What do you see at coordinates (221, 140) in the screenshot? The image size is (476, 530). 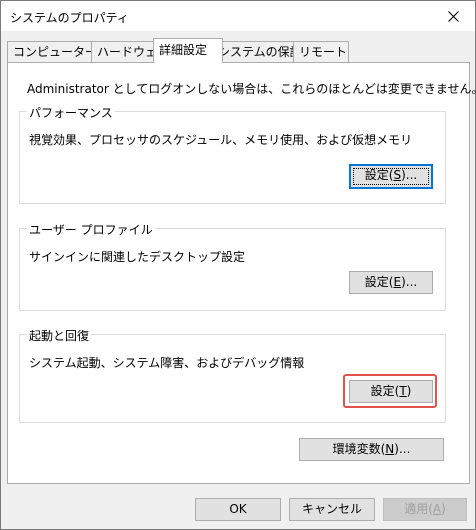 I see `performance-description: 視覚効果、プロセッサのスケジュール、メモリ使用、および仮想メモリ` at bounding box center [221, 140].